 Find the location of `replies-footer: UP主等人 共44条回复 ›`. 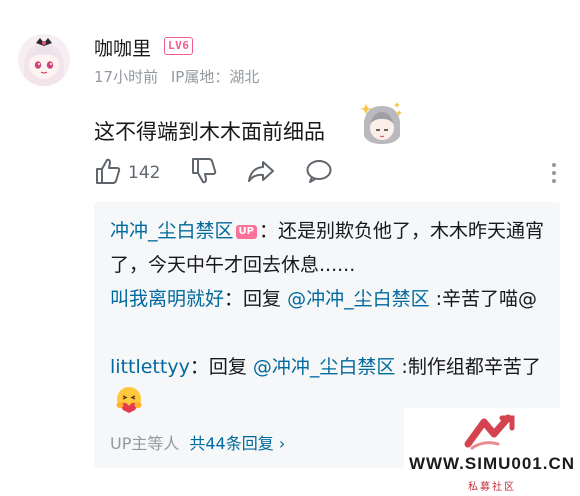

replies-footer: UP主等人 共44条回复 › is located at coordinates (197, 442).